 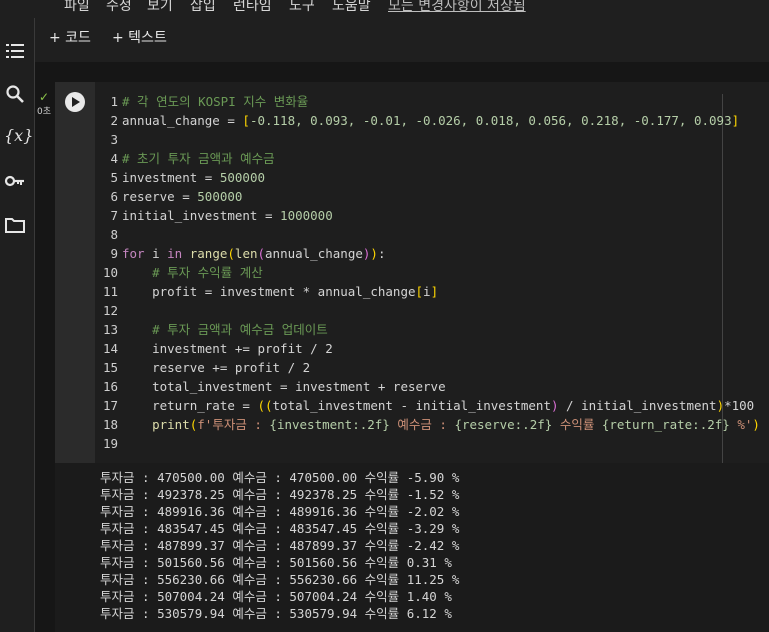 What do you see at coordinates (252, 7) in the screenshot?
I see `menu-runtime: 런타임` at bounding box center [252, 7].